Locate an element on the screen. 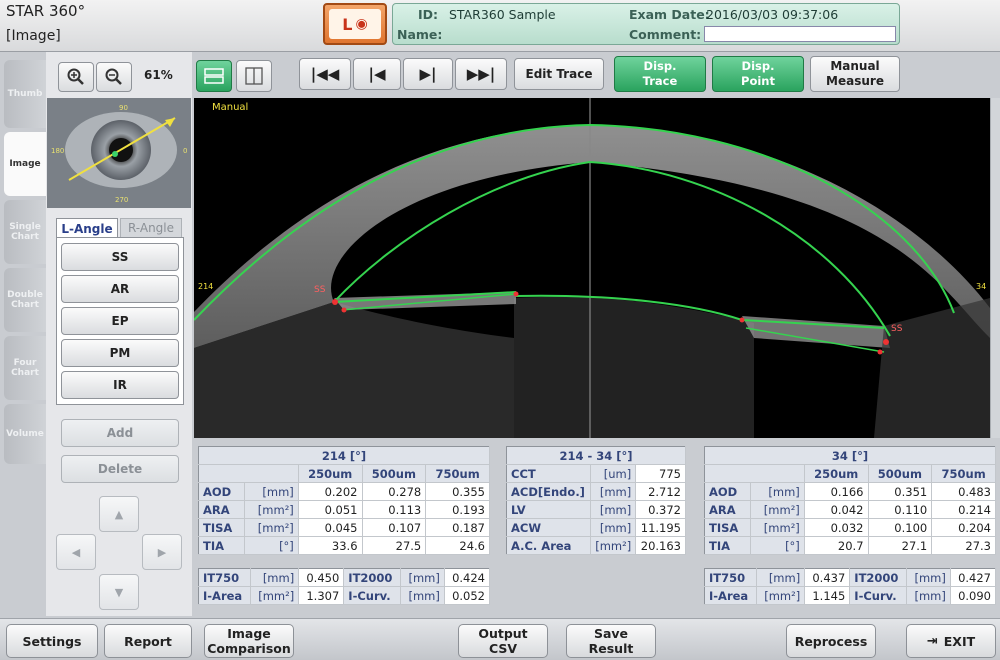  cell-value: 0.110 is located at coordinates (900, 509).